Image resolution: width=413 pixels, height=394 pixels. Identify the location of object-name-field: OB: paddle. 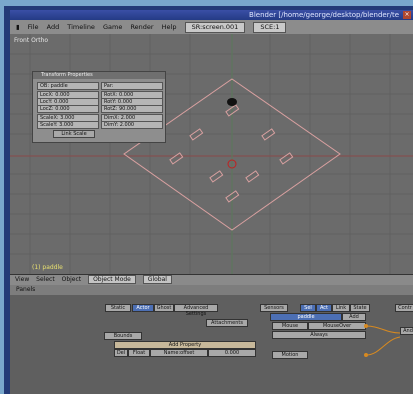
(68, 86).